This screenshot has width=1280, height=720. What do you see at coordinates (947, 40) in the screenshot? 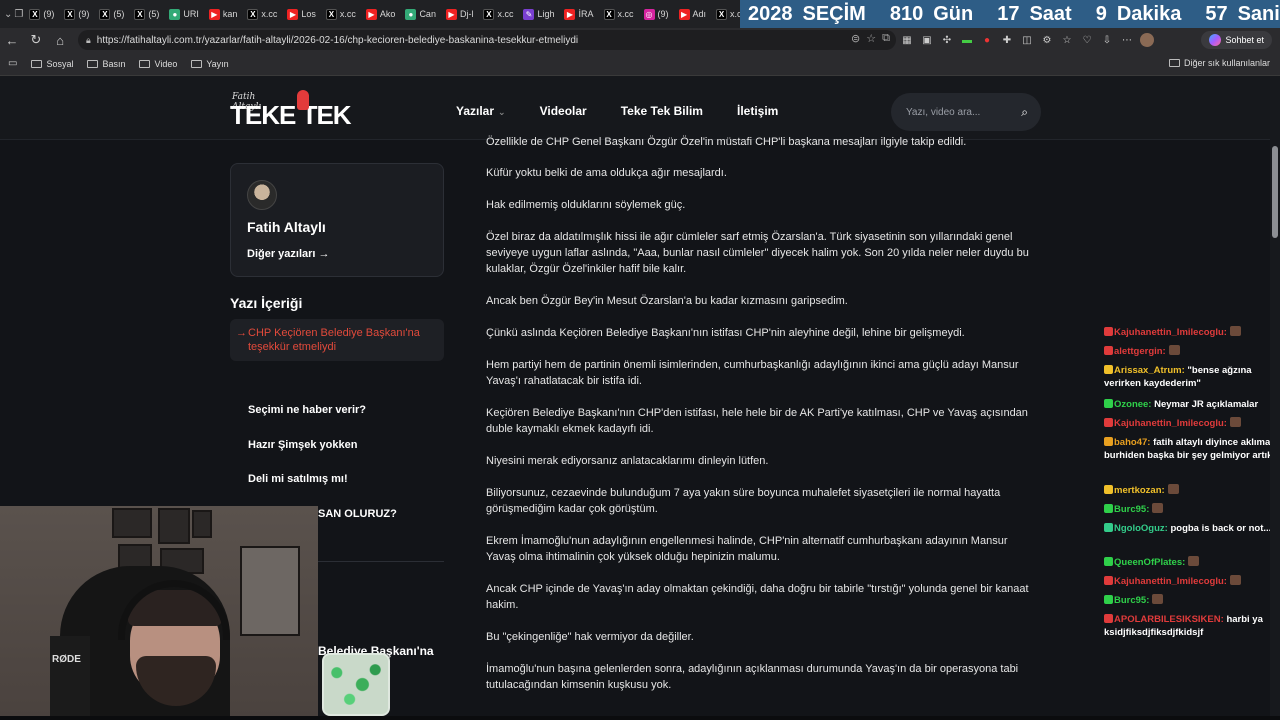
I see `extension-icon: ✣` at bounding box center [947, 40].